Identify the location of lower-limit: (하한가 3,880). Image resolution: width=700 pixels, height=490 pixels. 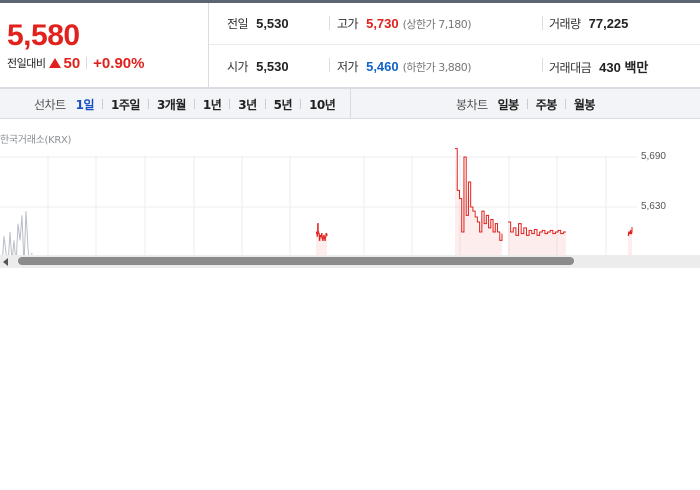
(437, 67).